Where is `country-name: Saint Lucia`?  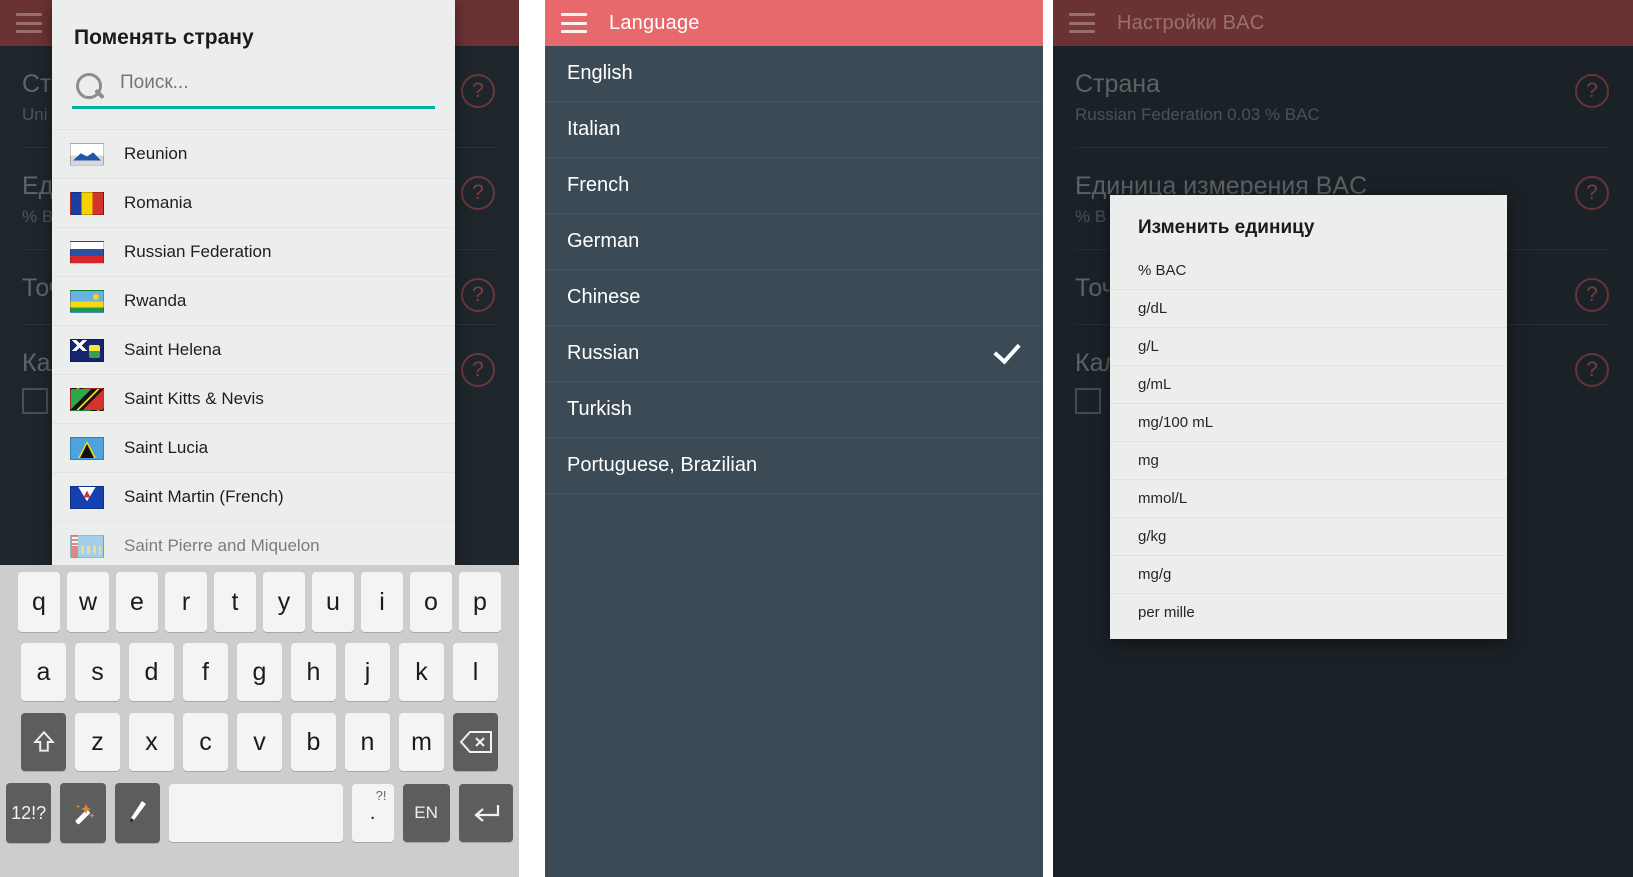 country-name: Saint Lucia is located at coordinates (166, 447).